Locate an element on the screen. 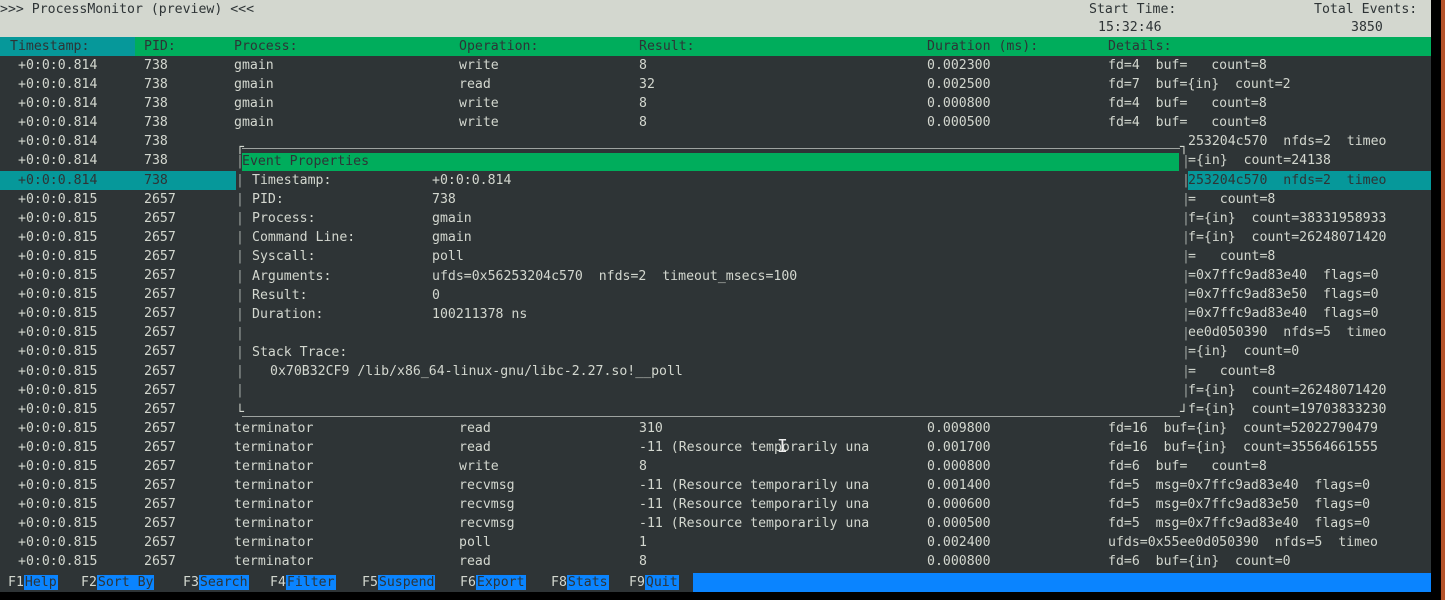 The height and width of the screenshot is (600, 1445). fkey-stats-button: F8Stats is located at coordinates (580, 582).